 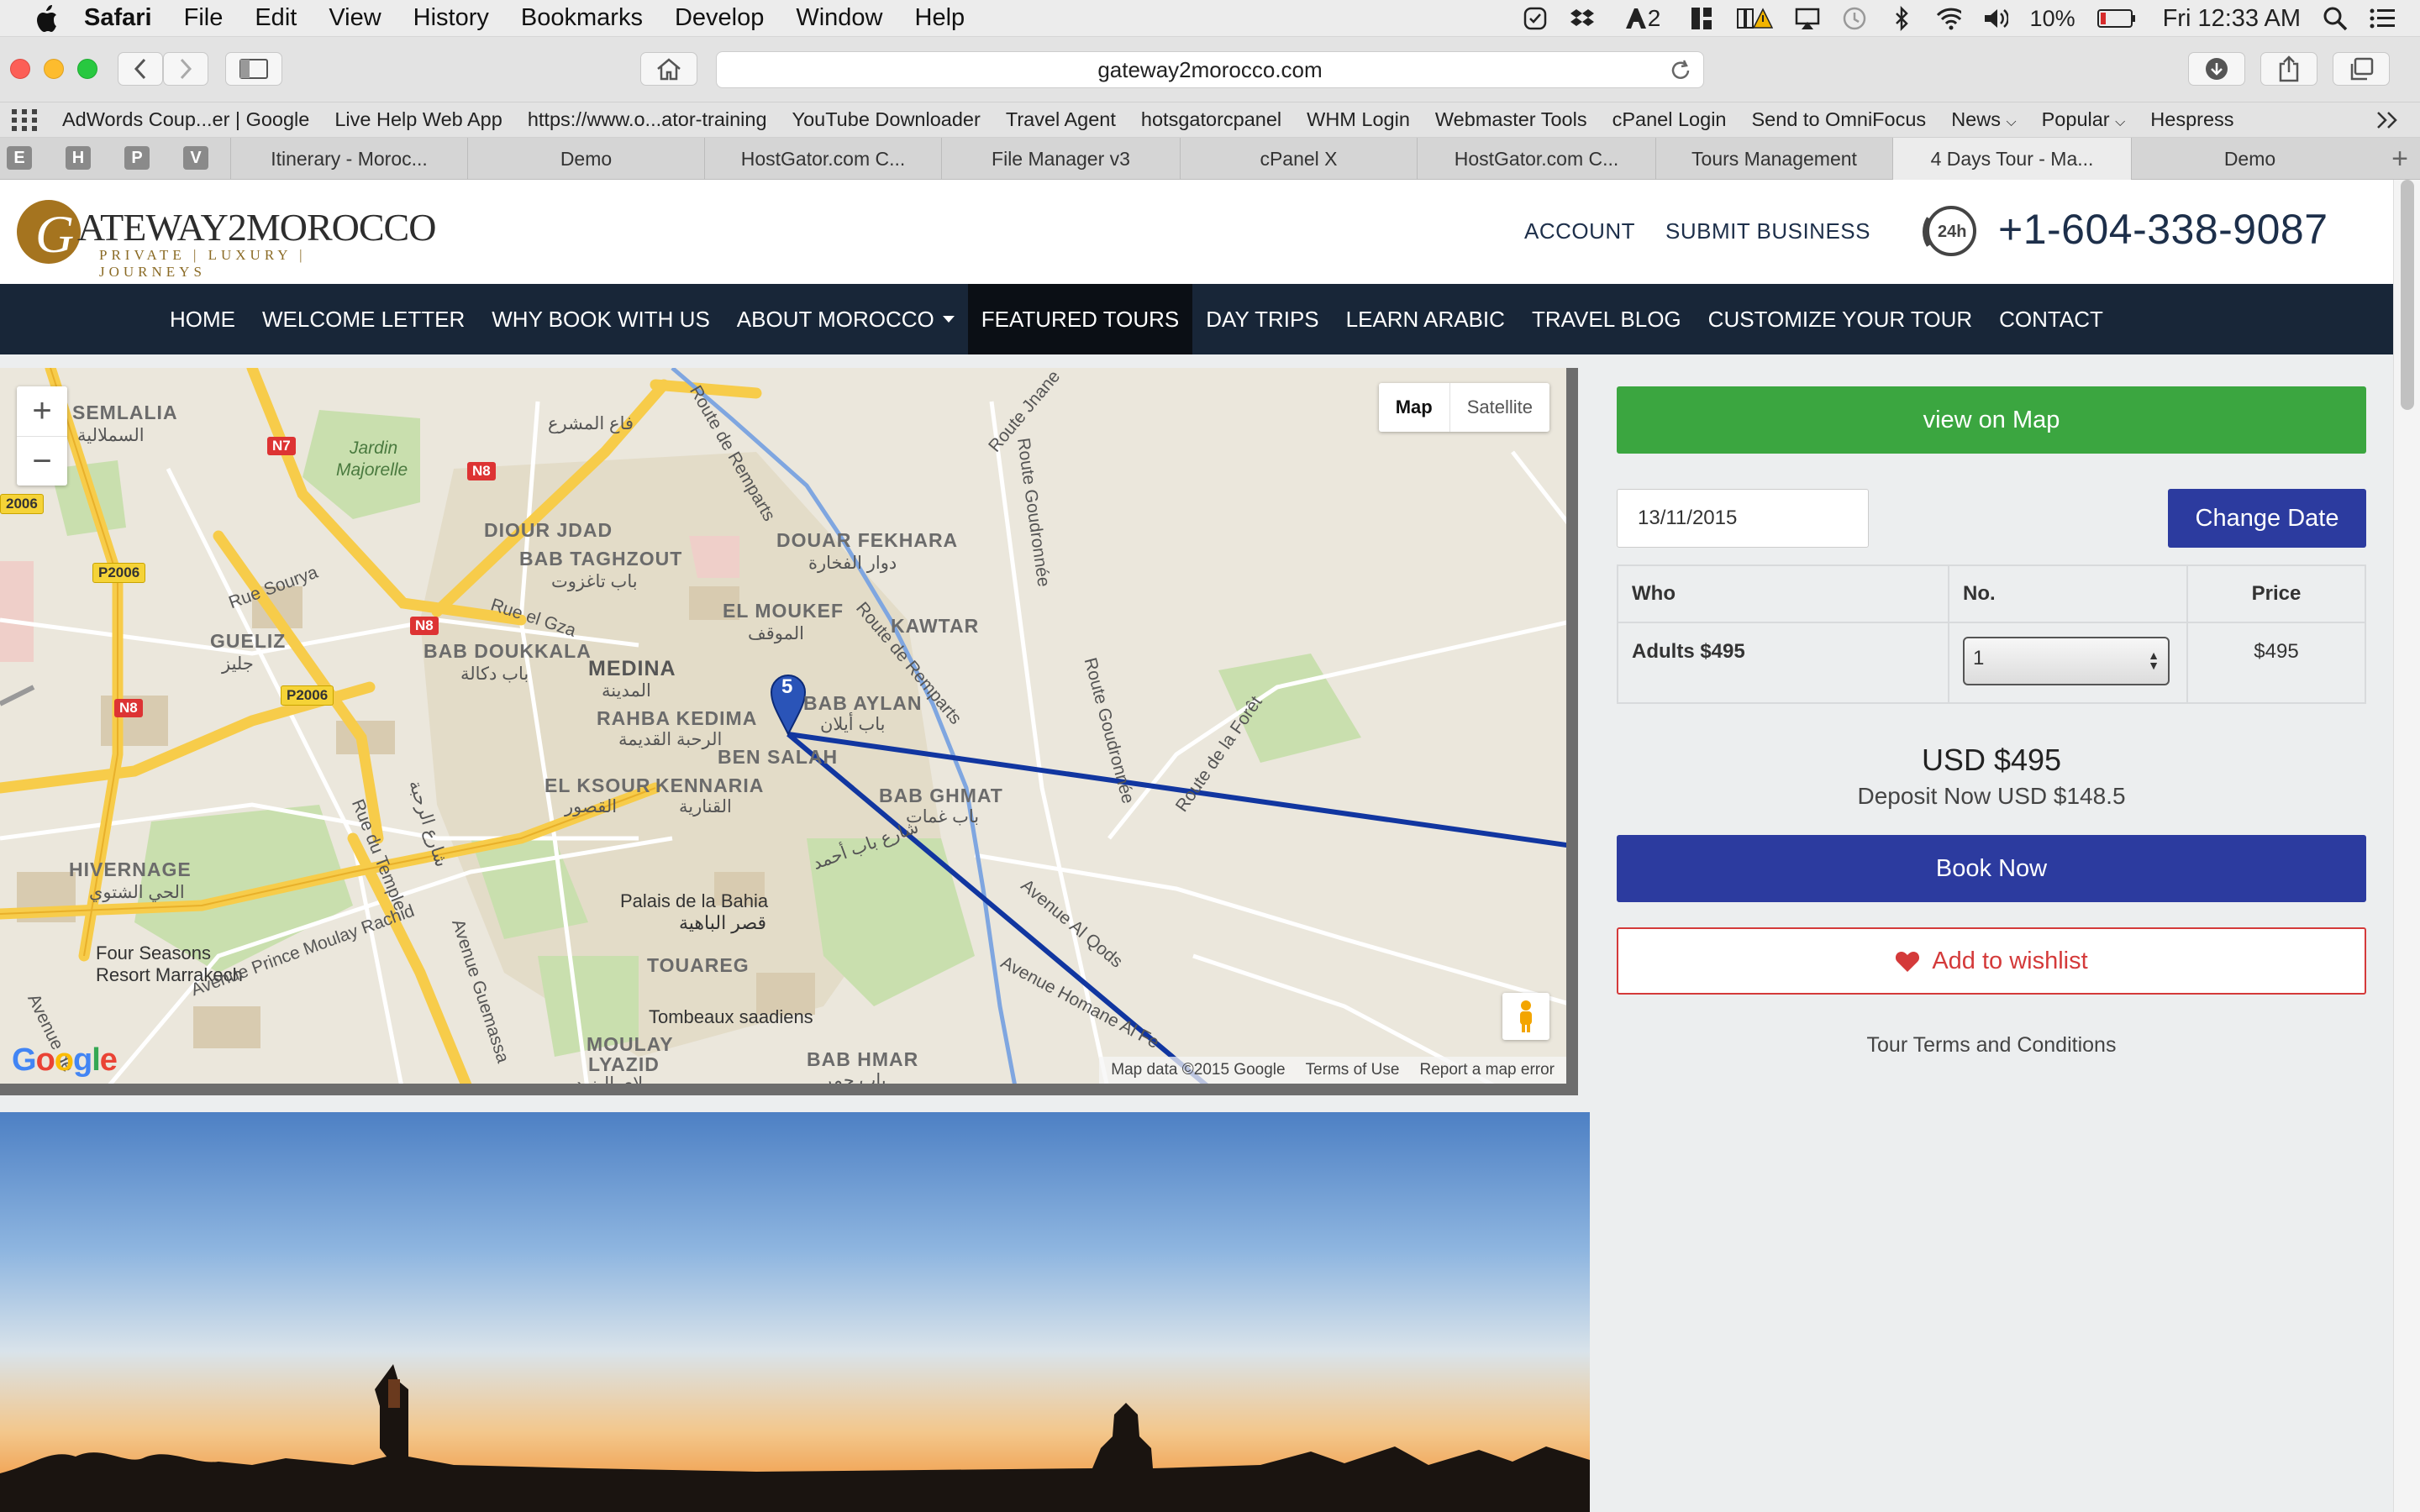 I want to click on nav-featured-tours: FEATURED TOURS, so click(x=1080, y=319).